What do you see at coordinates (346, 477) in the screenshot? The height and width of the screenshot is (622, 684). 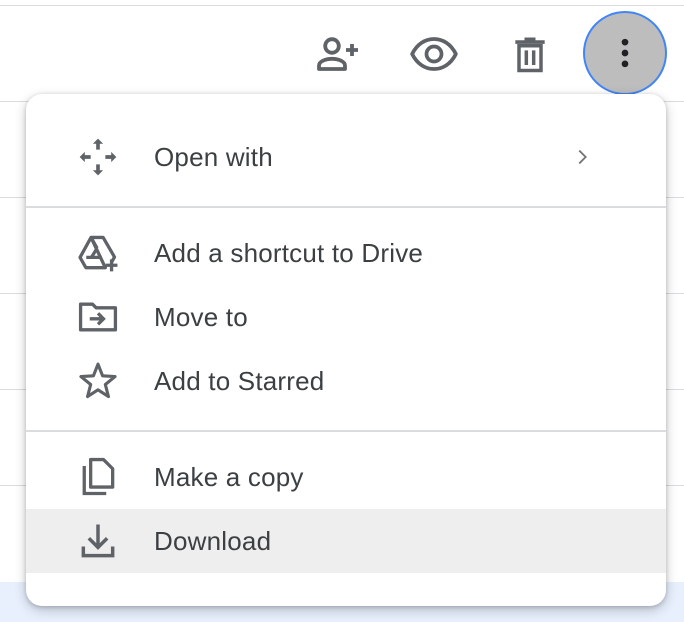 I see `menu-item-make-a-copy: Make a copy` at bounding box center [346, 477].